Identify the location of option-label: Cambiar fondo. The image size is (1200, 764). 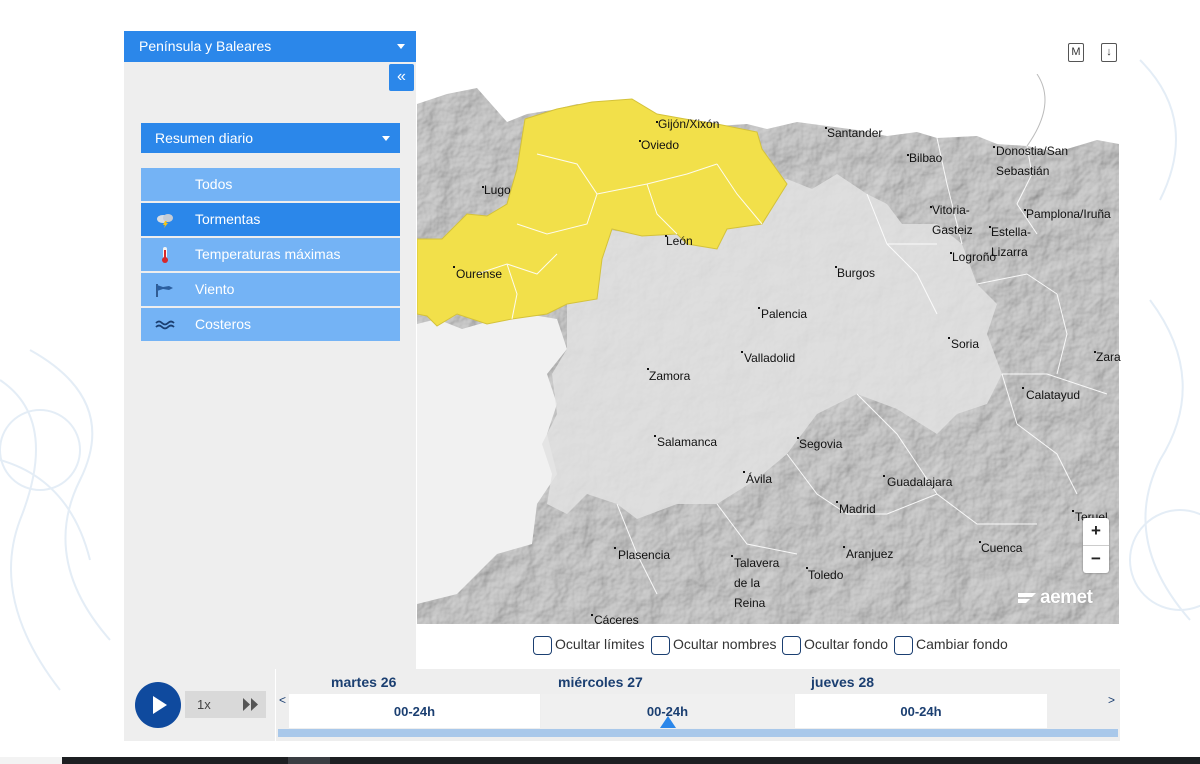
(962, 644).